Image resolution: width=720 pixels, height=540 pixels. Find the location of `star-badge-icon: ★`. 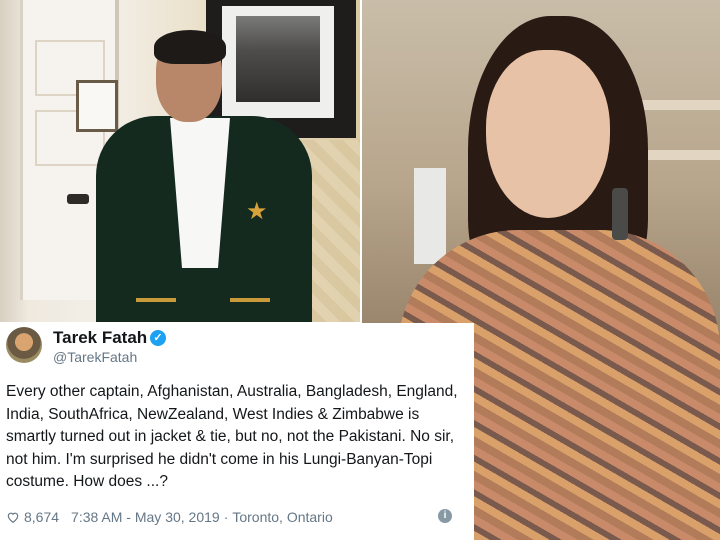

star-badge-icon: ★ is located at coordinates (257, 211).